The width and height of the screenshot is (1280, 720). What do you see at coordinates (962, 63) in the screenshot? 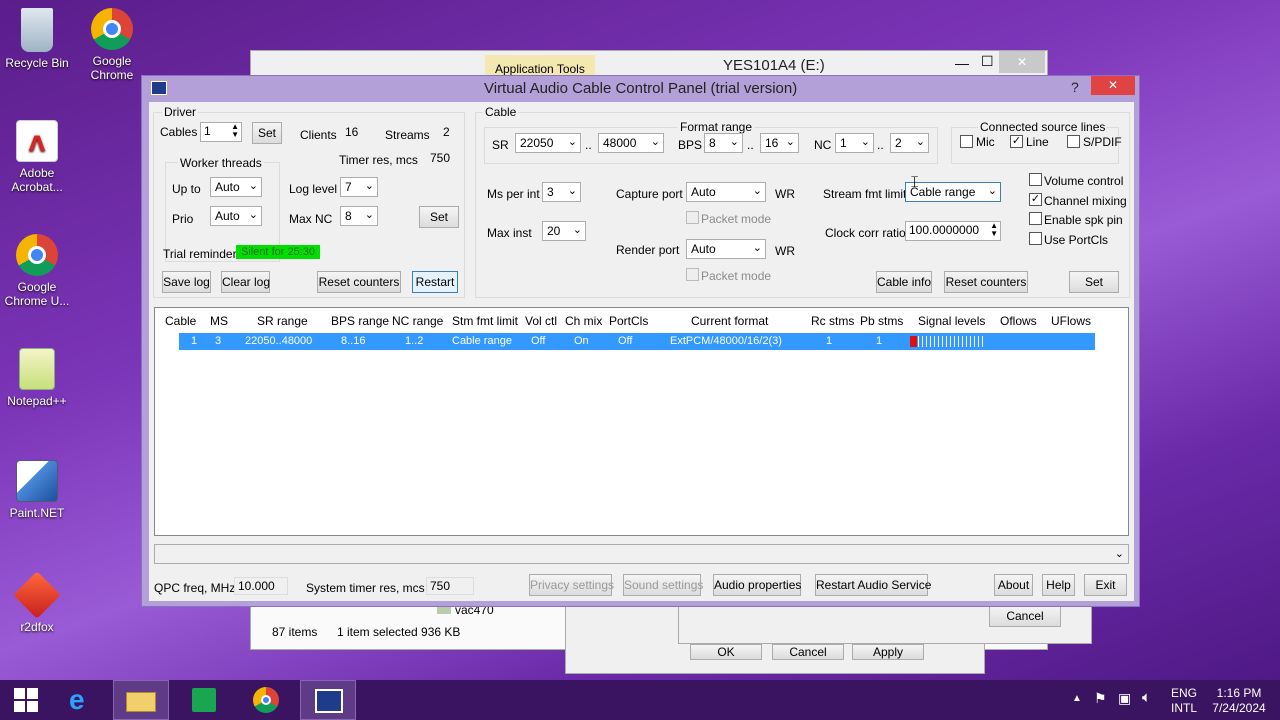
I see `minimize-icon: —` at bounding box center [962, 63].